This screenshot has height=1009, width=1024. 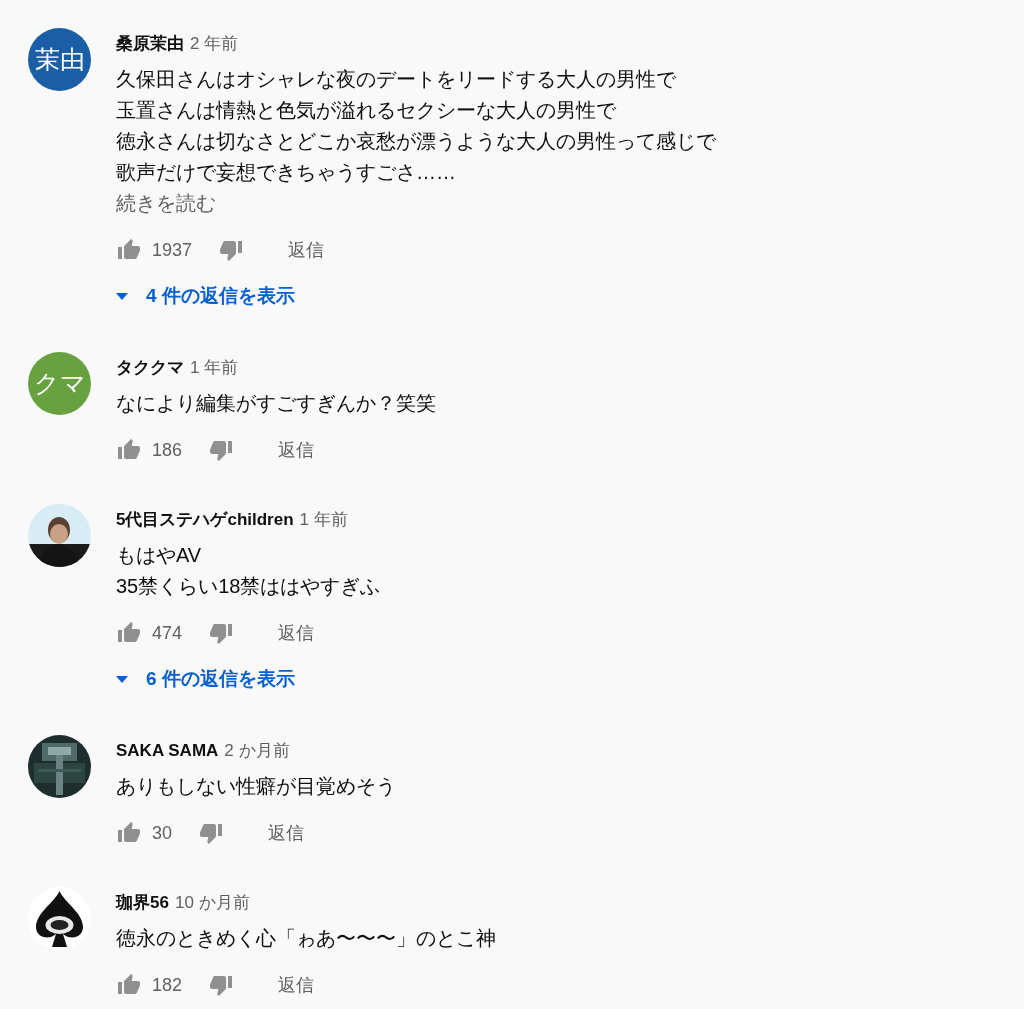 What do you see at coordinates (59, 59) in the screenshot?
I see `avatar: 茉由` at bounding box center [59, 59].